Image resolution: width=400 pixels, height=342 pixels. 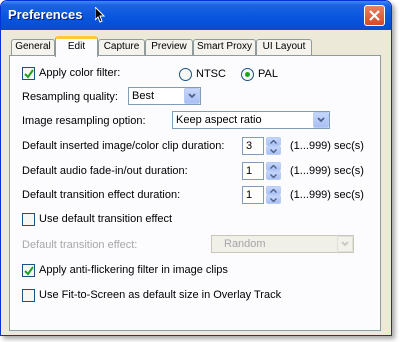 I want to click on image-resampling-dropdown-button, so click(x=321, y=120).